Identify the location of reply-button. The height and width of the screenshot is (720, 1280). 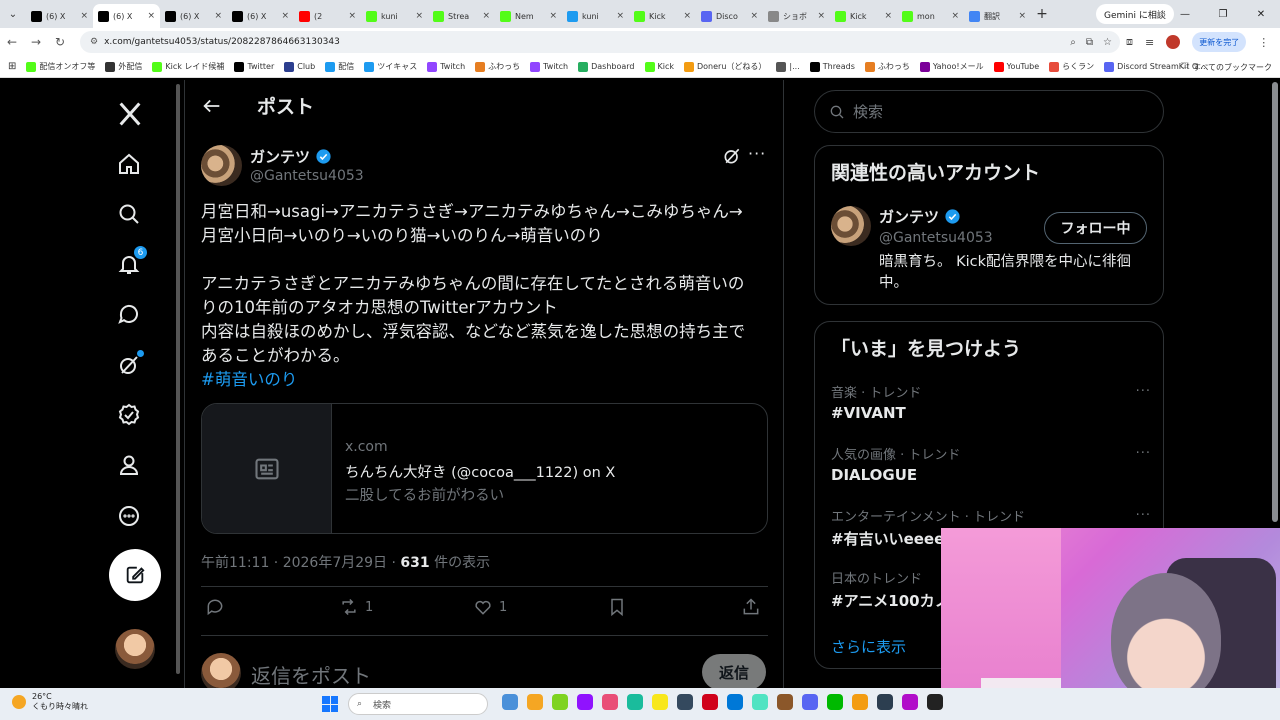
(215, 607).